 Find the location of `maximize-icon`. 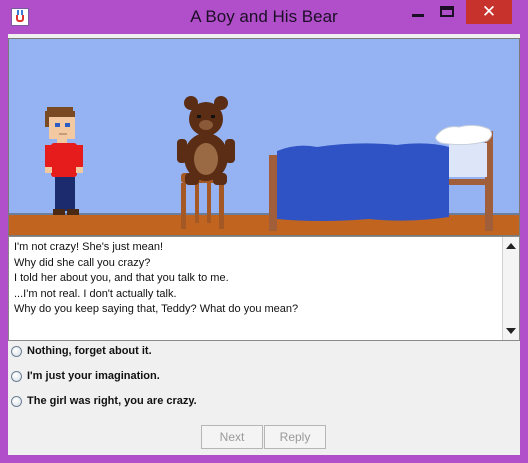

maximize-icon is located at coordinates (447, 11).